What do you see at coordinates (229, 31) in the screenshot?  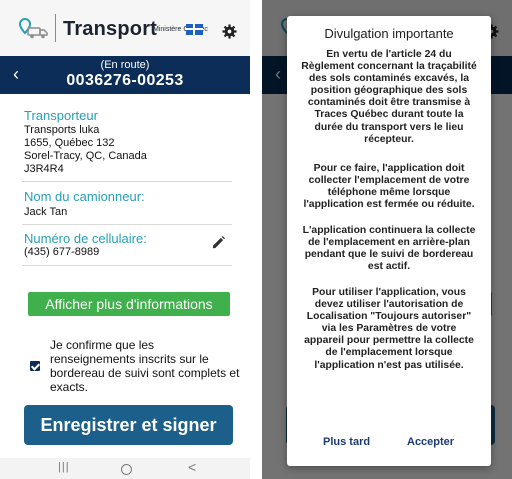 I see `settings-gear-icon` at bounding box center [229, 31].